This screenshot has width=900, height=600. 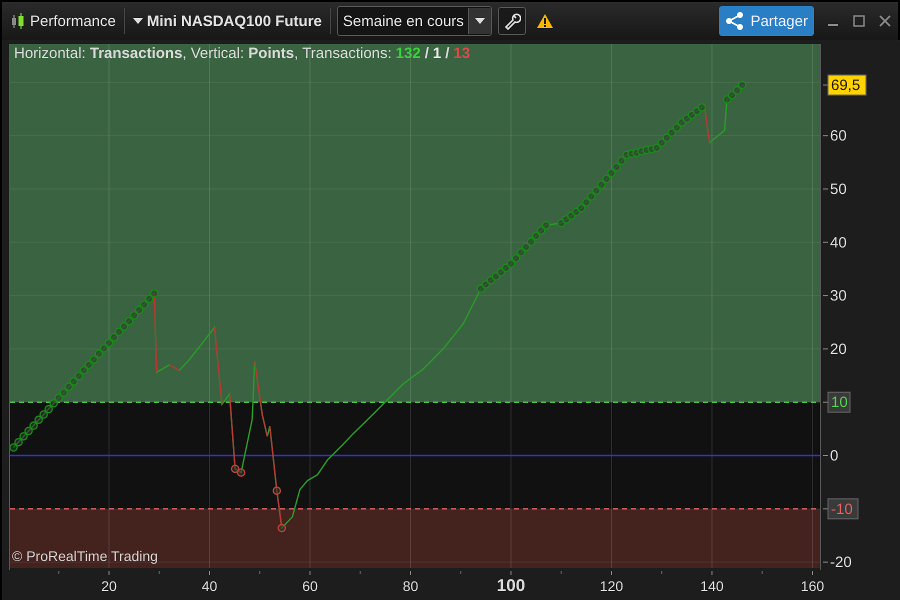 I want to click on close-icon, so click(x=885, y=21).